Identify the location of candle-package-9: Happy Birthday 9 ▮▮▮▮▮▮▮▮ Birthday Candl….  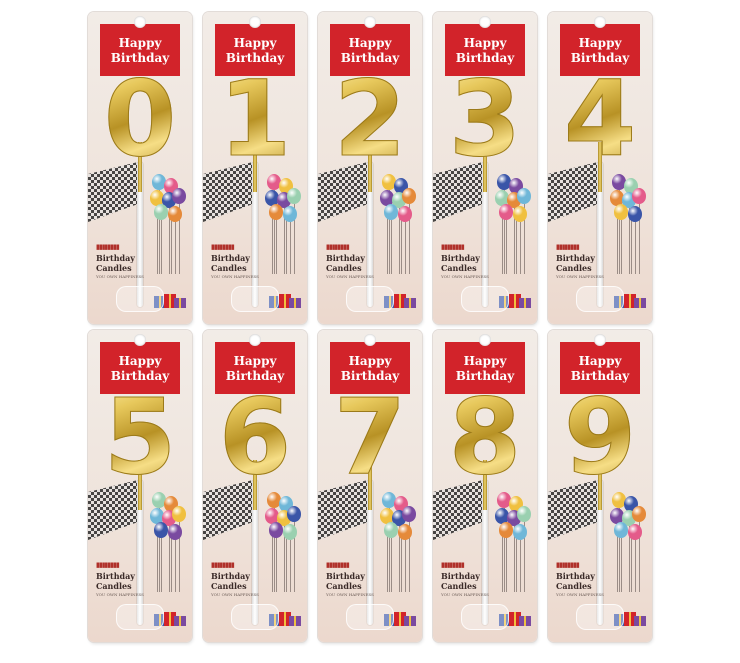
(600, 486).